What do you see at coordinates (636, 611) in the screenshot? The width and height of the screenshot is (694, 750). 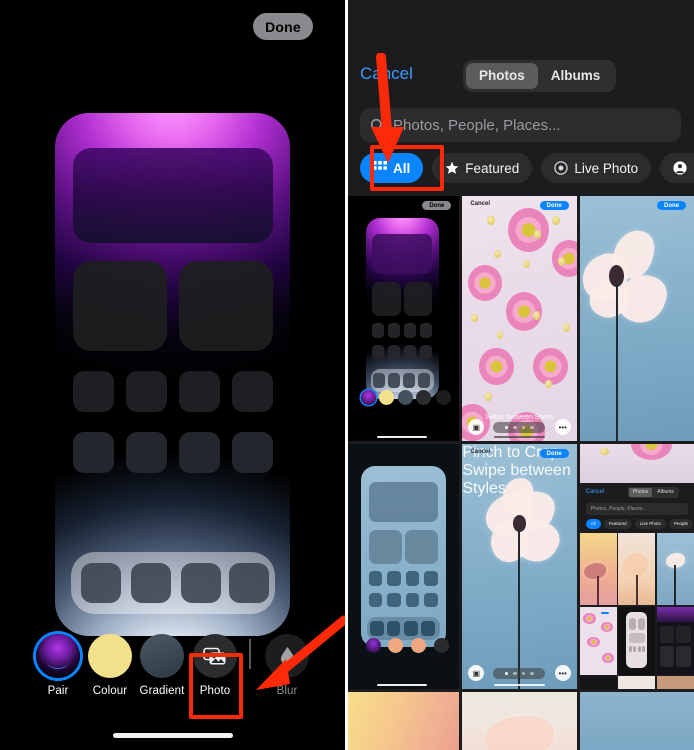 I see `nested-grid` at bounding box center [636, 611].